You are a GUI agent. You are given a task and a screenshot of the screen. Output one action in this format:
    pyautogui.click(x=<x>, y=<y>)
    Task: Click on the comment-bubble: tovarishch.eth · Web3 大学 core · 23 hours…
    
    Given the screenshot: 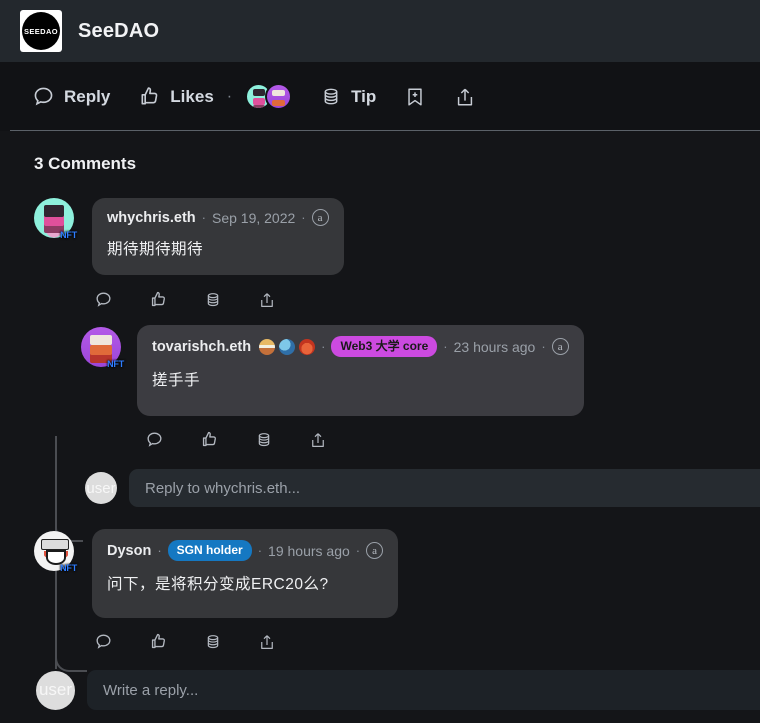 What is the action you would take?
    pyautogui.click(x=360, y=370)
    